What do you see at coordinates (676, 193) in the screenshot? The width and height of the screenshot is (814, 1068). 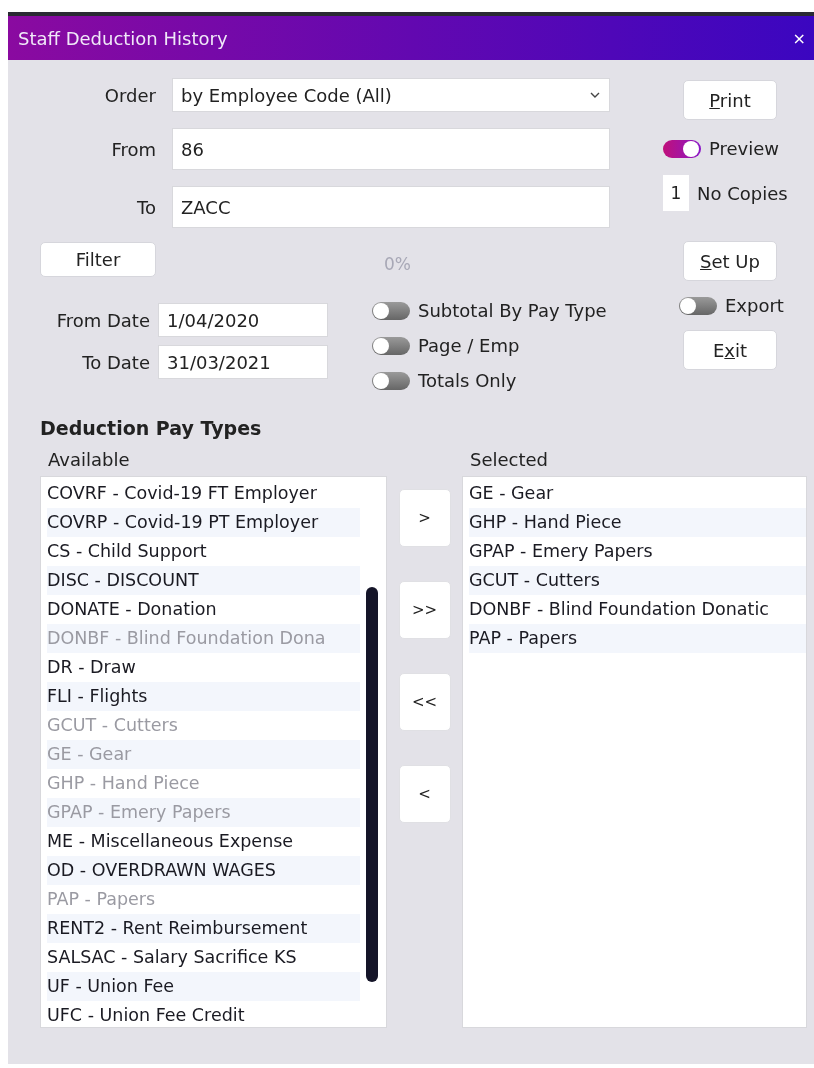 I see `copies-field: 1` at bounding box center [676, 193].